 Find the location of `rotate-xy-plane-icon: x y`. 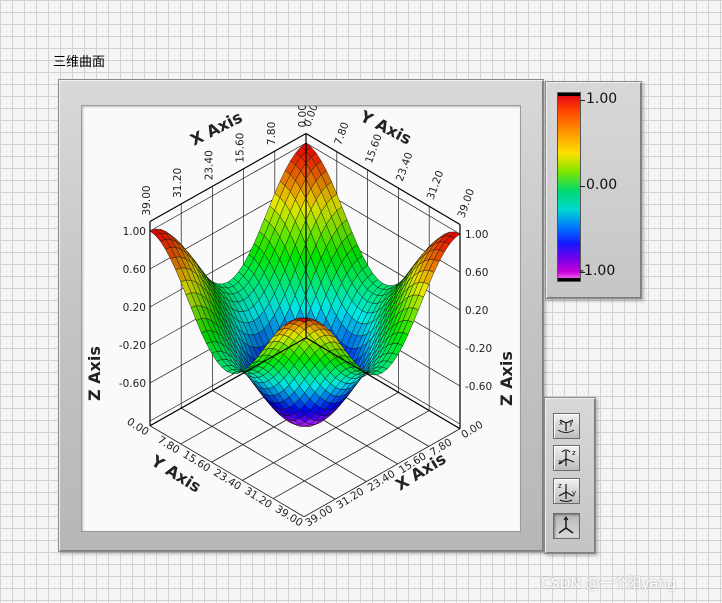

rotate-xy-plane-icon: x y is located at coordinates (566, 426).